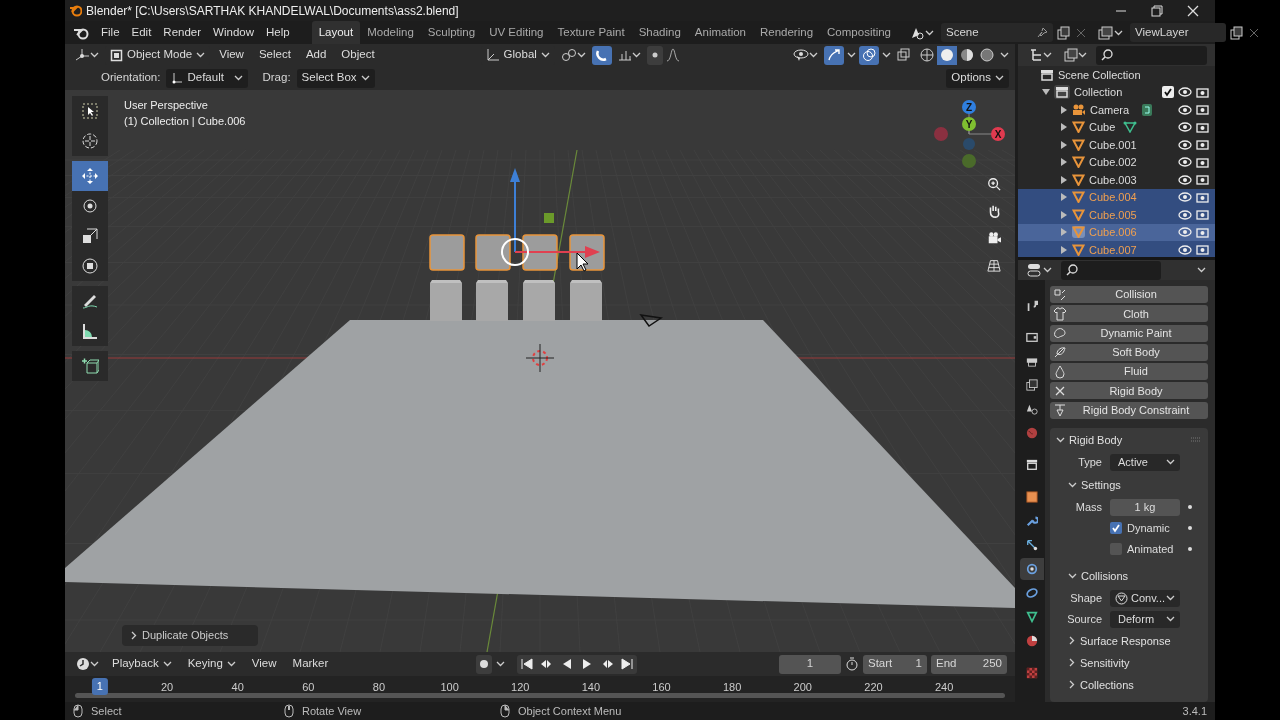 The width and height of the screenshot is (1280, 720). Describe the element at coordinates (1113, 249) in the screenshot. I see `row-label: Cube.007` at that location.